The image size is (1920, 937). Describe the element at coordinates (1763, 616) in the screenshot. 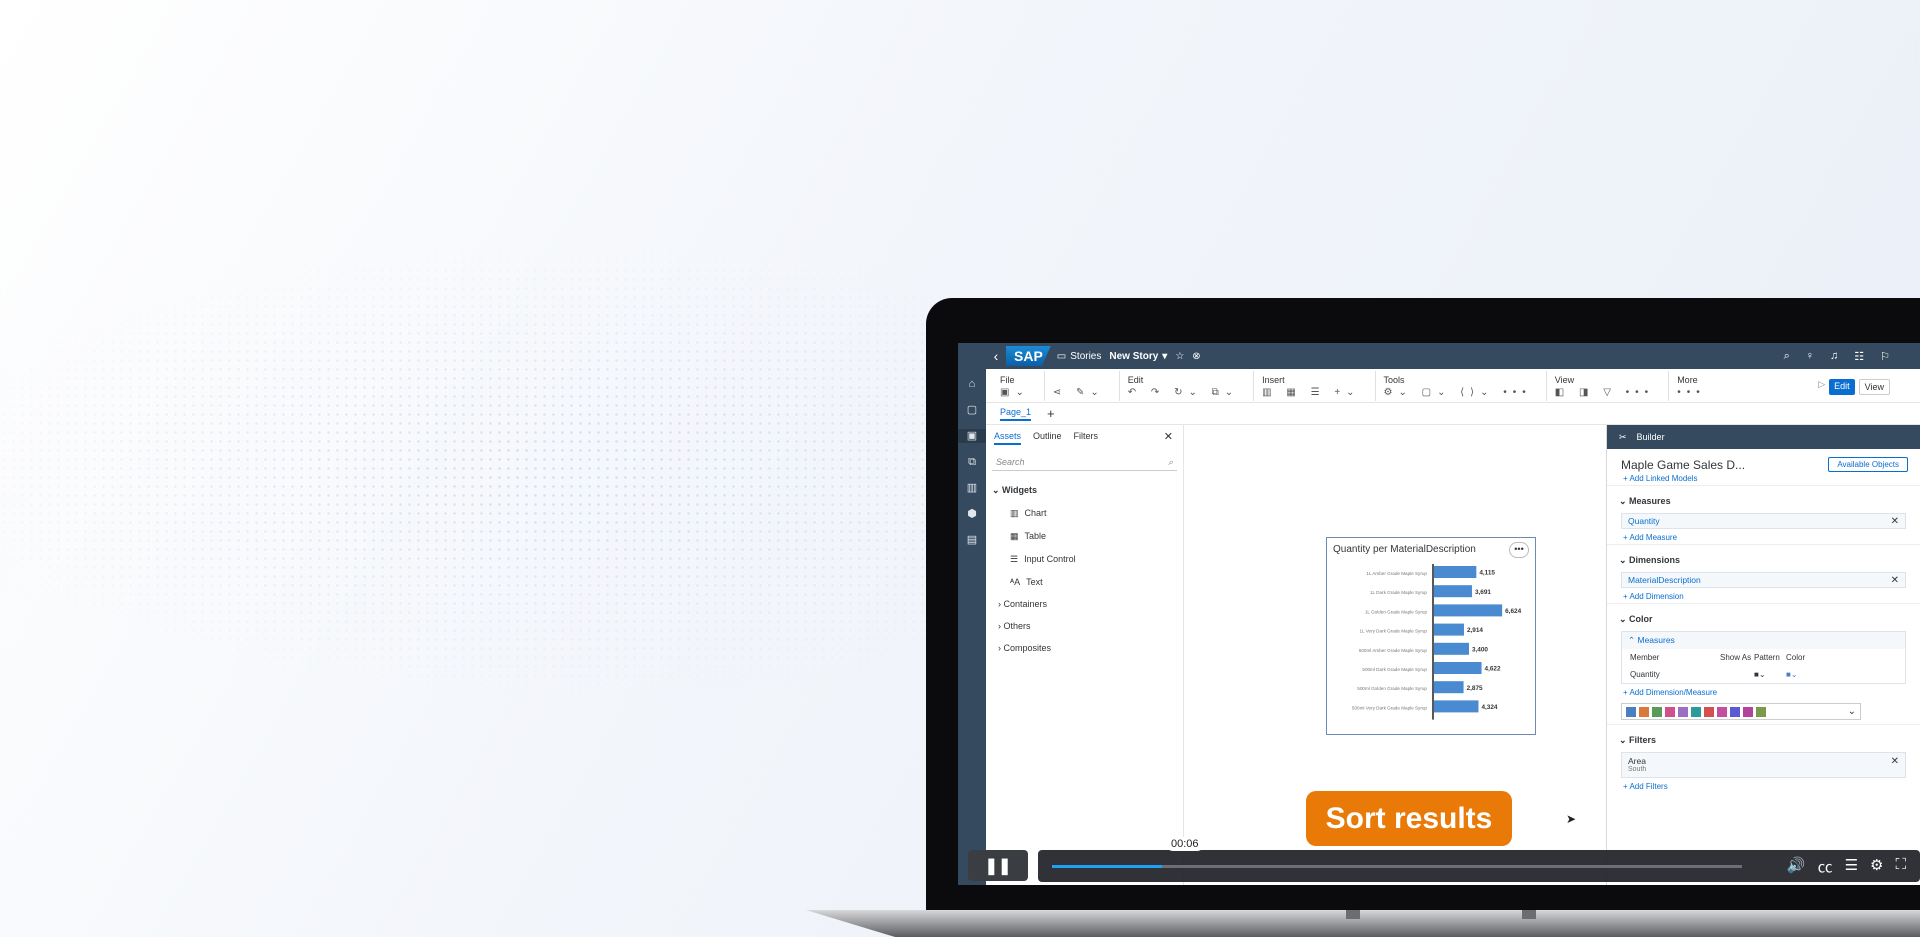

I see `color-section: ⌄ Color` at that location.